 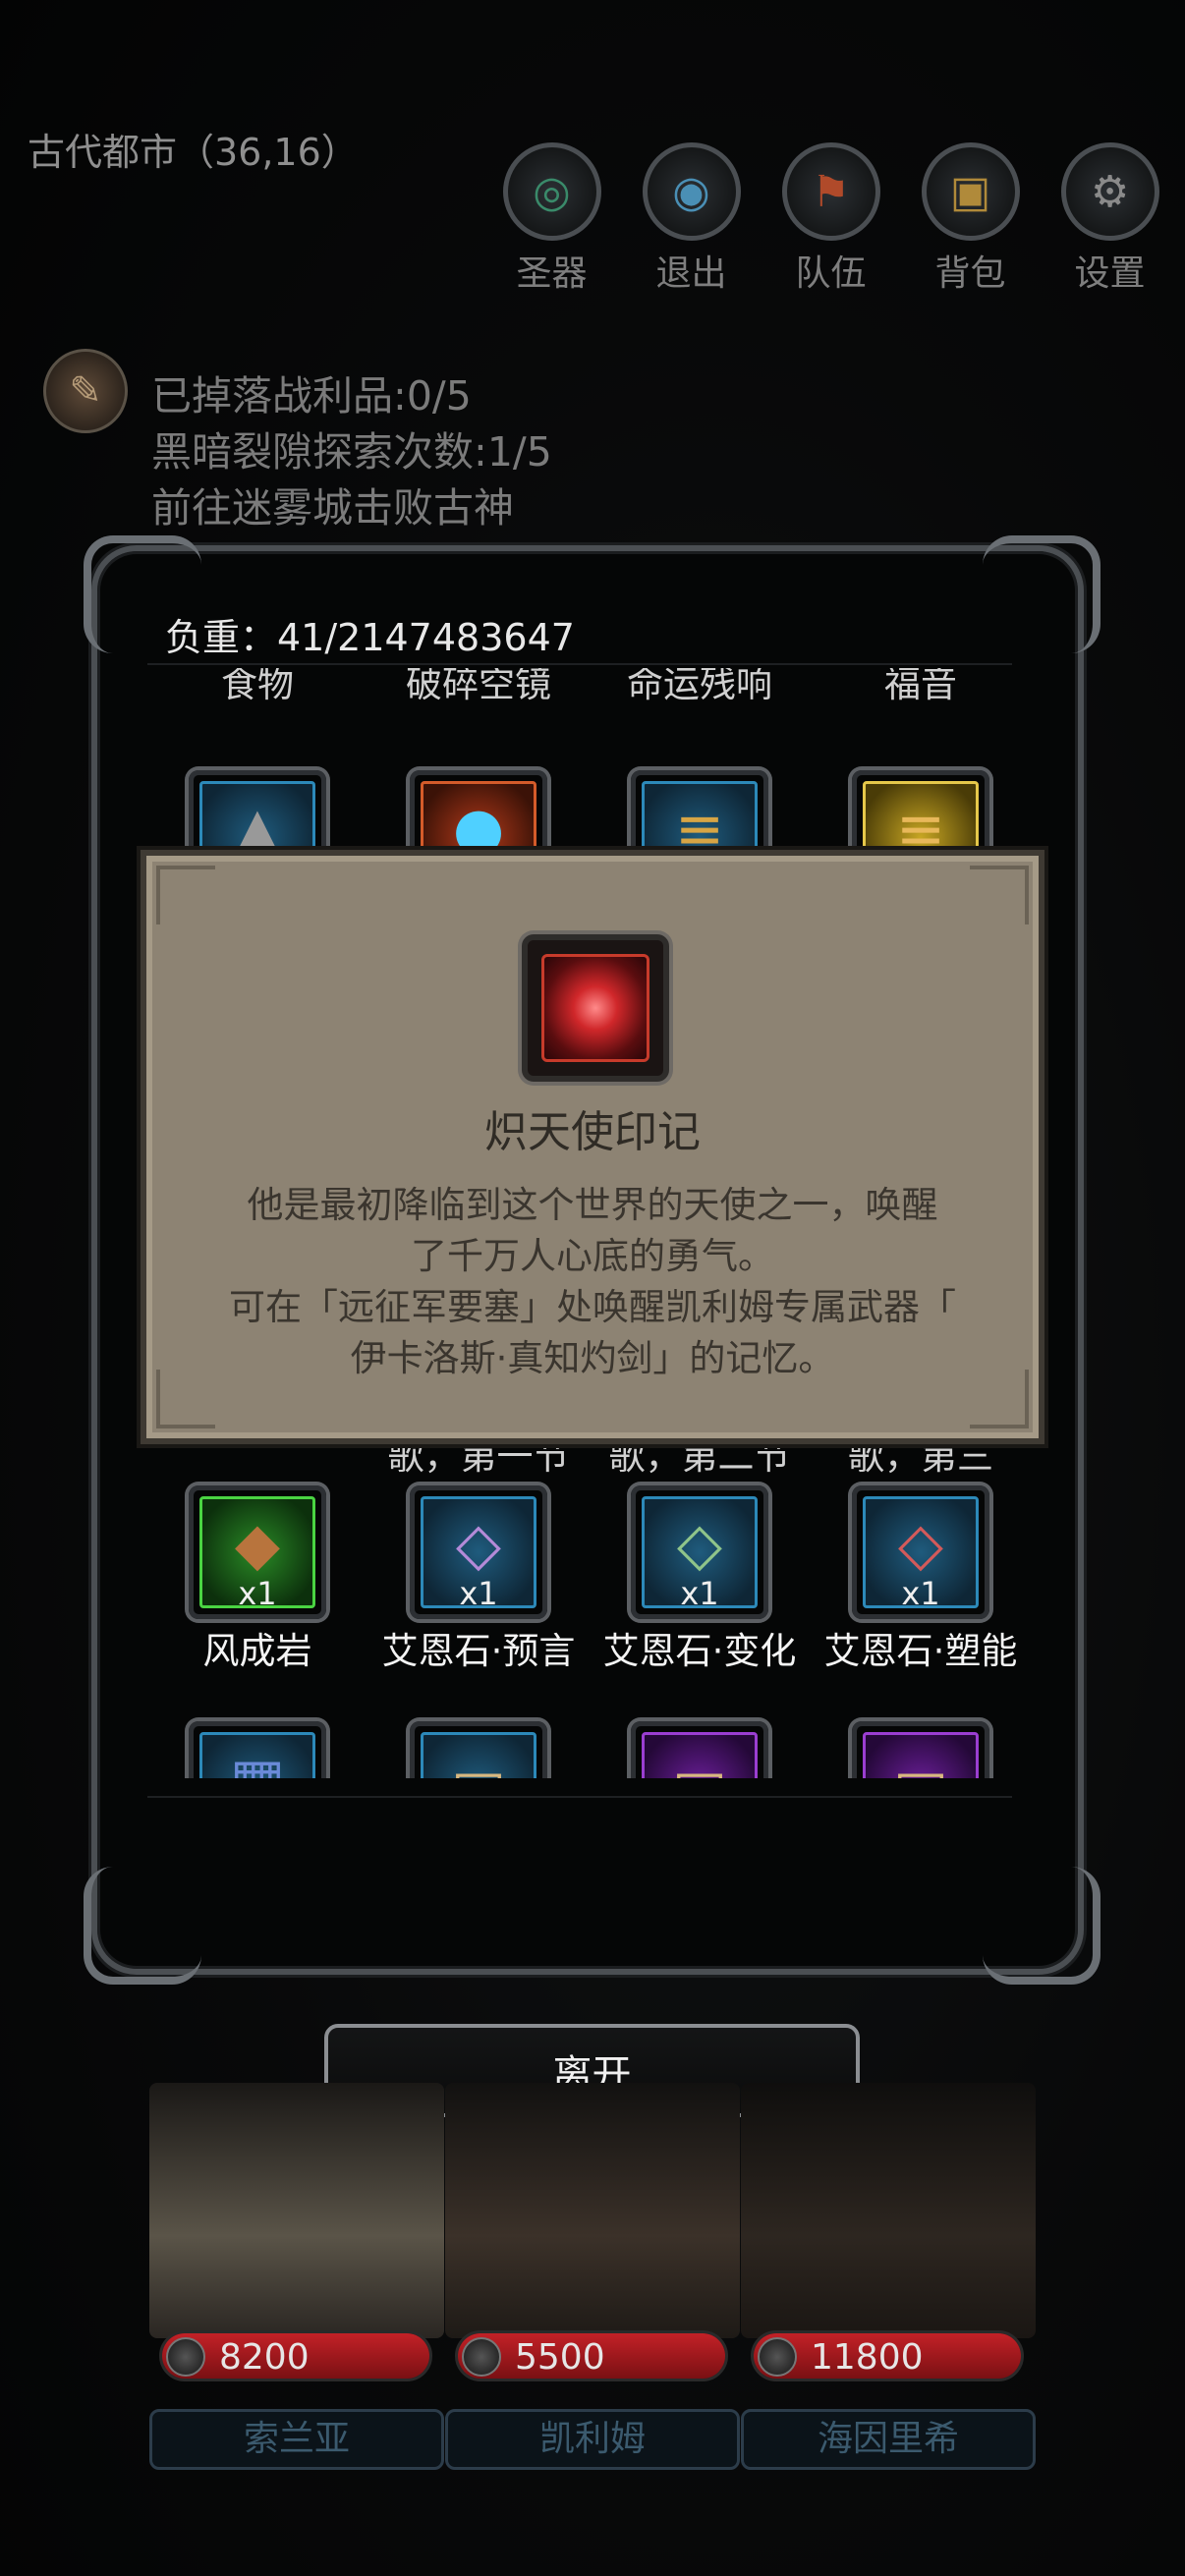 I want to click on nav-bag-button: ▣ 背包, so click(x=971, y=219).